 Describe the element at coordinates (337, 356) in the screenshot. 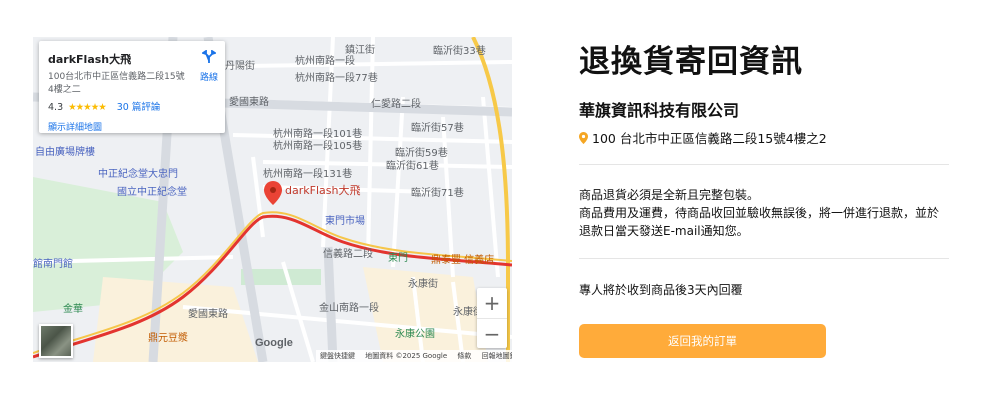

I see `keyboard-shortcuts-link: 鍵盤快捷鍵` at that location.